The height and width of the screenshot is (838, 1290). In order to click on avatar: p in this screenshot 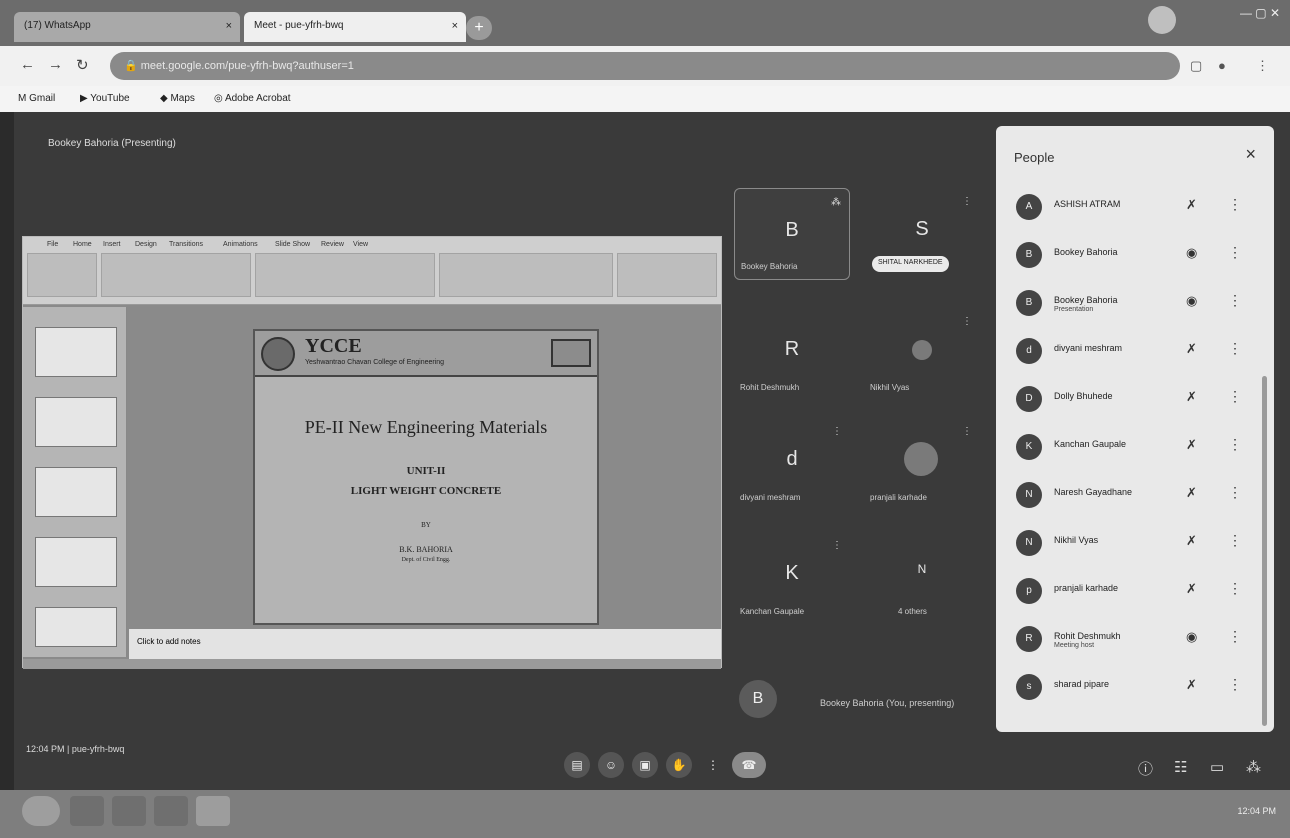, I will do `click(1029, 591)`.